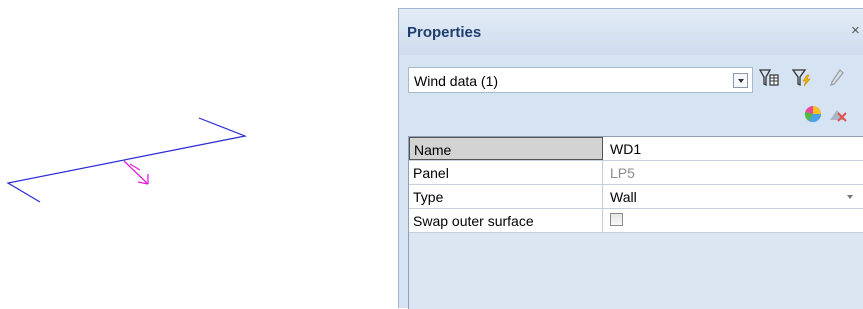 Image resolution: width=863 pixels, height=309 pixels. I want to click on wall-drawing, so click(127, 160).